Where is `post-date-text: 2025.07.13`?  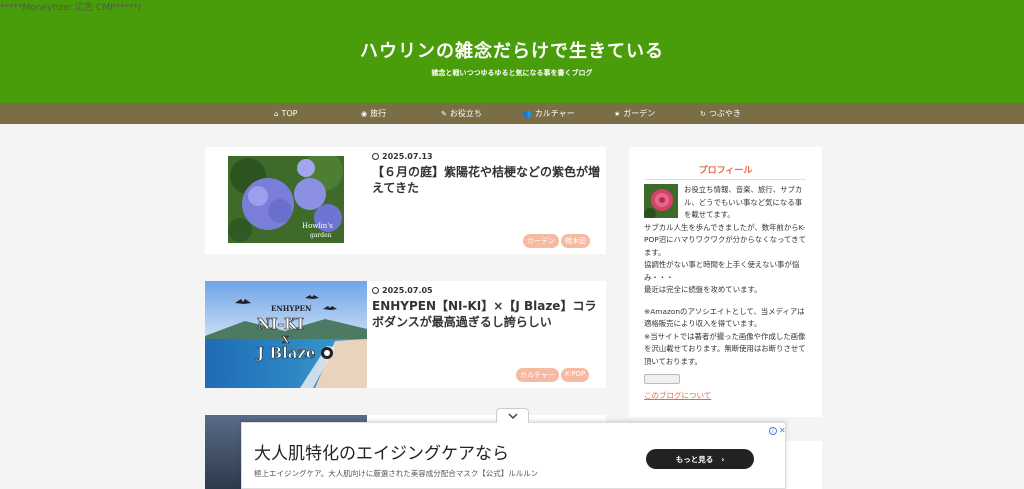
post-date-text: 2025.07.13 is located at coordinates (407, 156).